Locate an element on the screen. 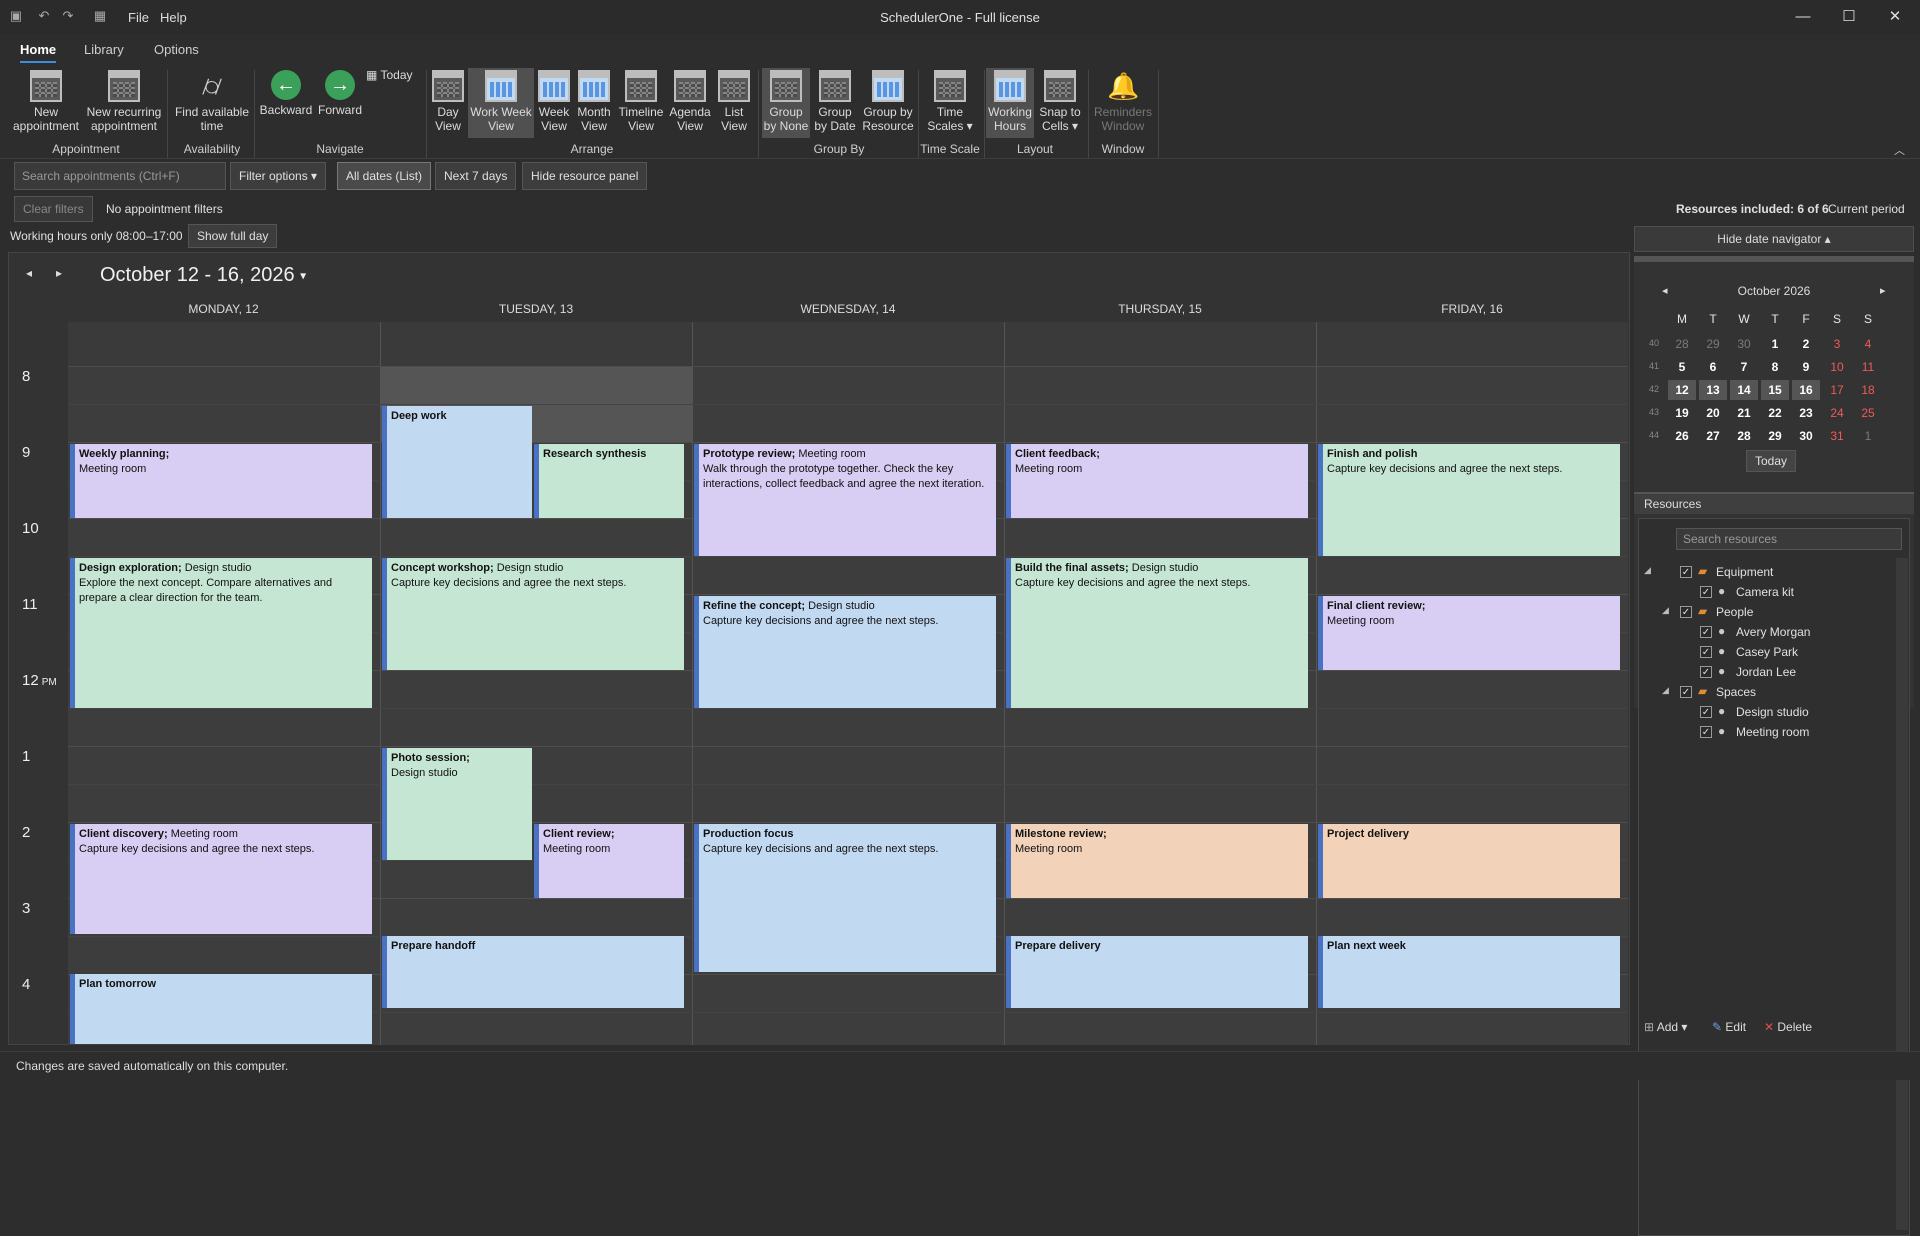 This screenshot has width=1920, height=1236. backward-button: ← Backward is located at coordinates (286, 103).